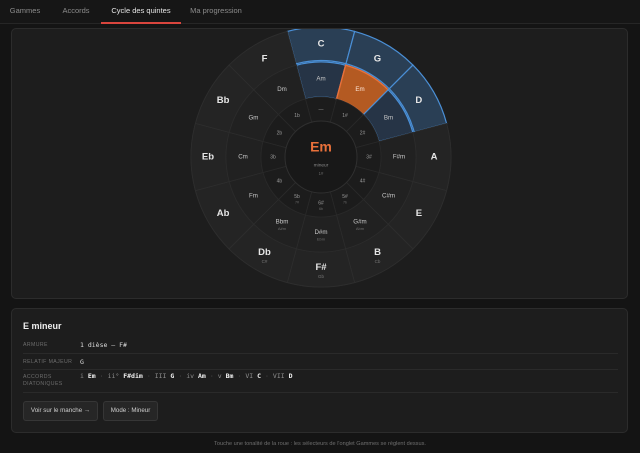 Image resolution: width=640 pixels, height=453 pixels. Describe the element at coordinates (172, 376) in the screenshot. I see `chord-name: G` at that location.